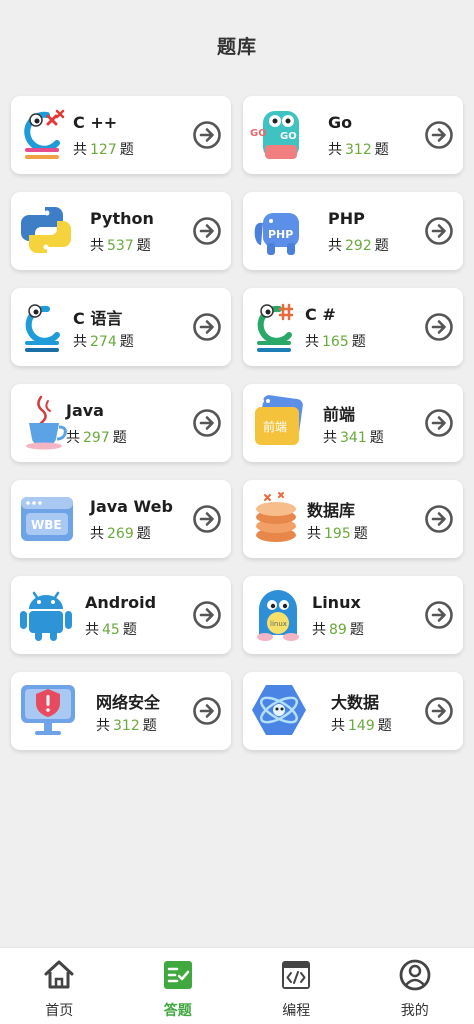  What do you see at coordinates (121, 231) in the screenshot?
I see `course-card-python: Python 共 537 题` at bounding box center [121, 231].